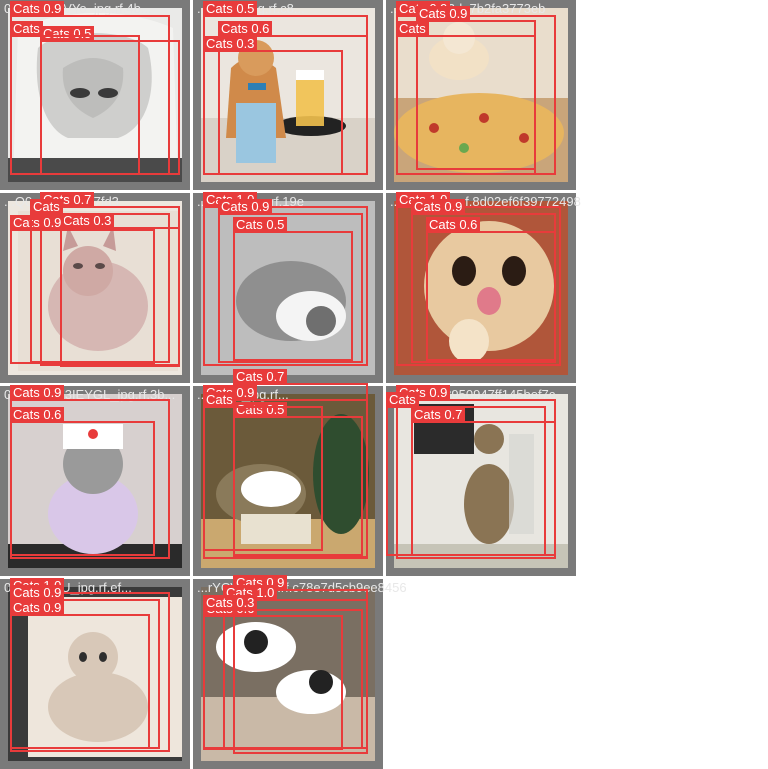  I want to click on cat-photo-tongue, so click(481, 288).